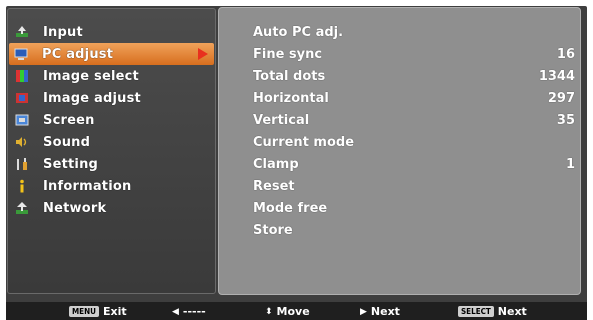 The height and width of the screenshot is (320, 593). I want to click on menu-key-icon: MENU, so click(84, 311).